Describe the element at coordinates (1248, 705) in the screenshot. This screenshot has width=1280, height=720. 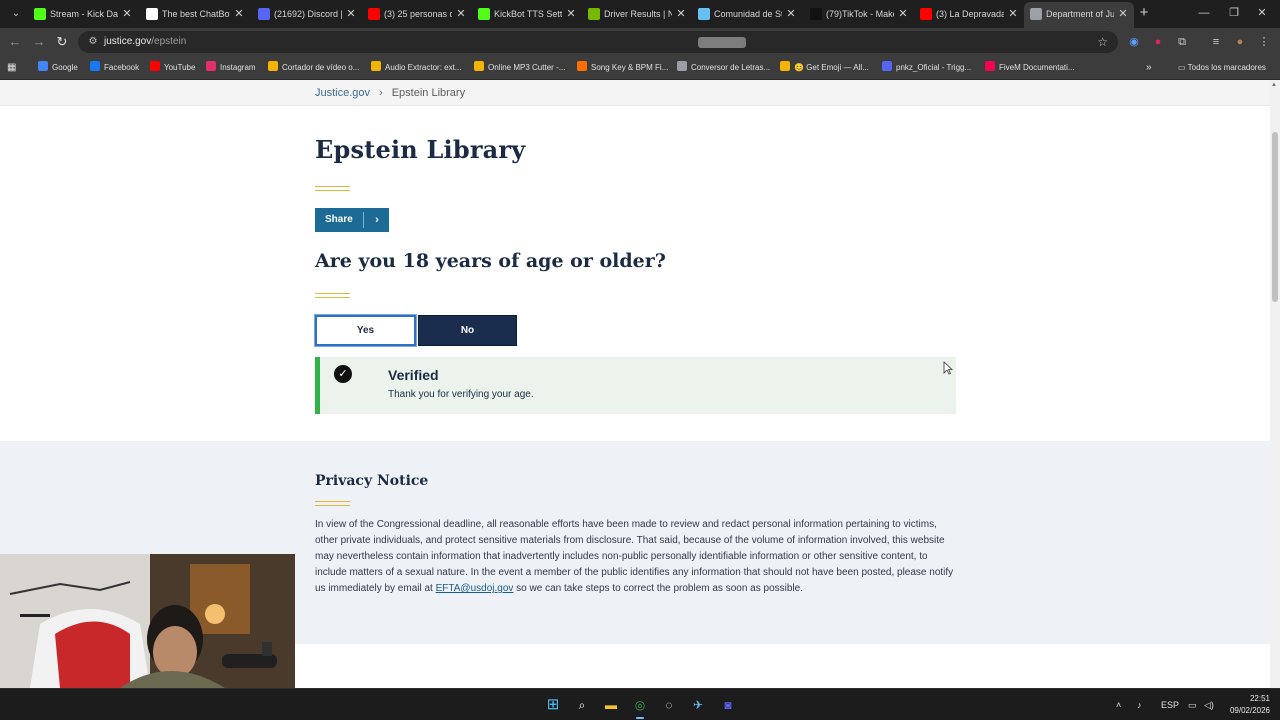
I see `clock: 22:51 09/02/2026` at that location.